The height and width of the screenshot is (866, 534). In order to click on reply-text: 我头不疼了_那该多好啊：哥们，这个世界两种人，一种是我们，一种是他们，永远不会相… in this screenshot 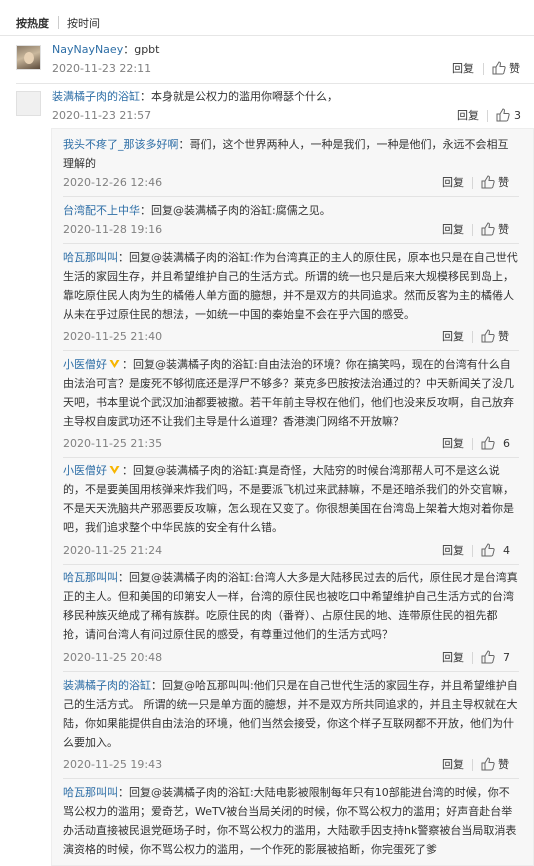, I will do `click(286, 154)`.